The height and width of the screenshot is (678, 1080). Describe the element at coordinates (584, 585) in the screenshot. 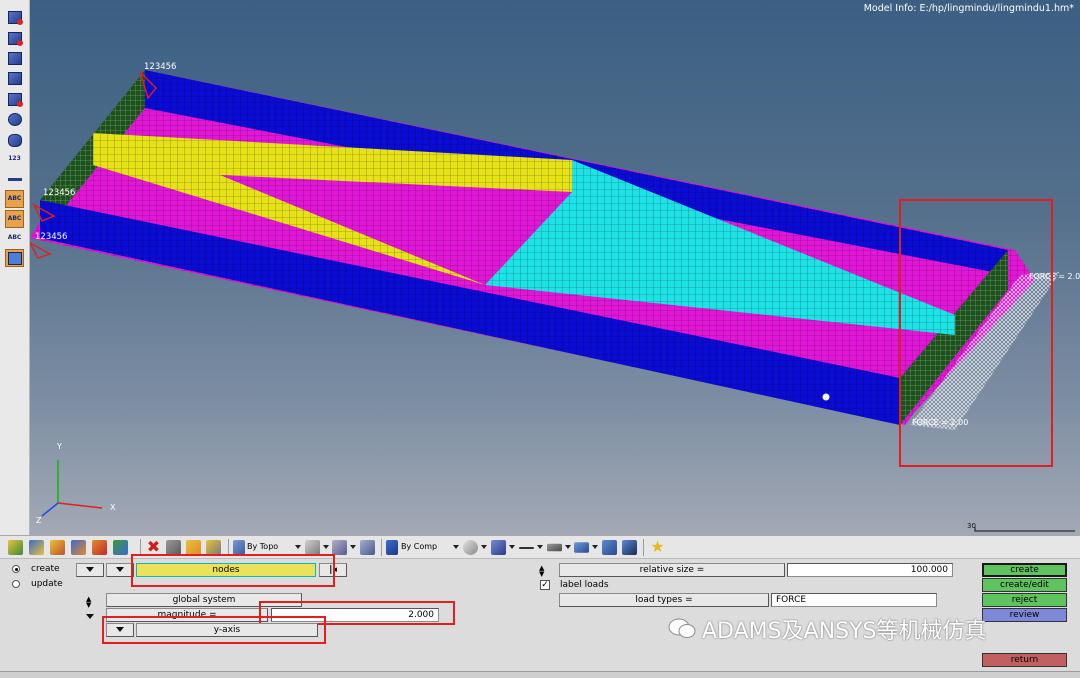

I see `label-loads-label: label loads` at that location.